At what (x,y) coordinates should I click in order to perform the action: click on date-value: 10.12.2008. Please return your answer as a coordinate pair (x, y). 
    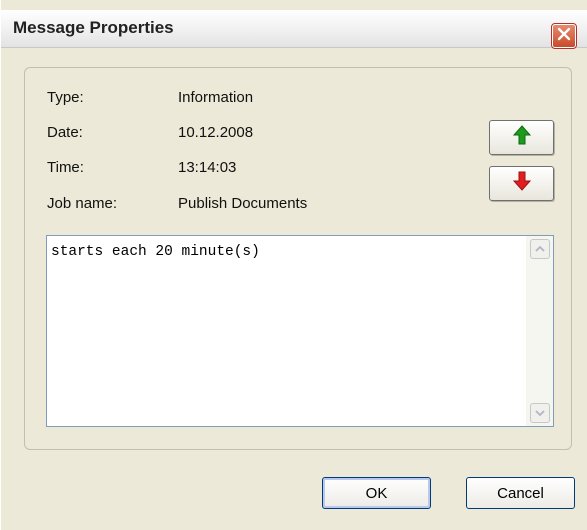
    Looking at the image, I should click on (216, 132).